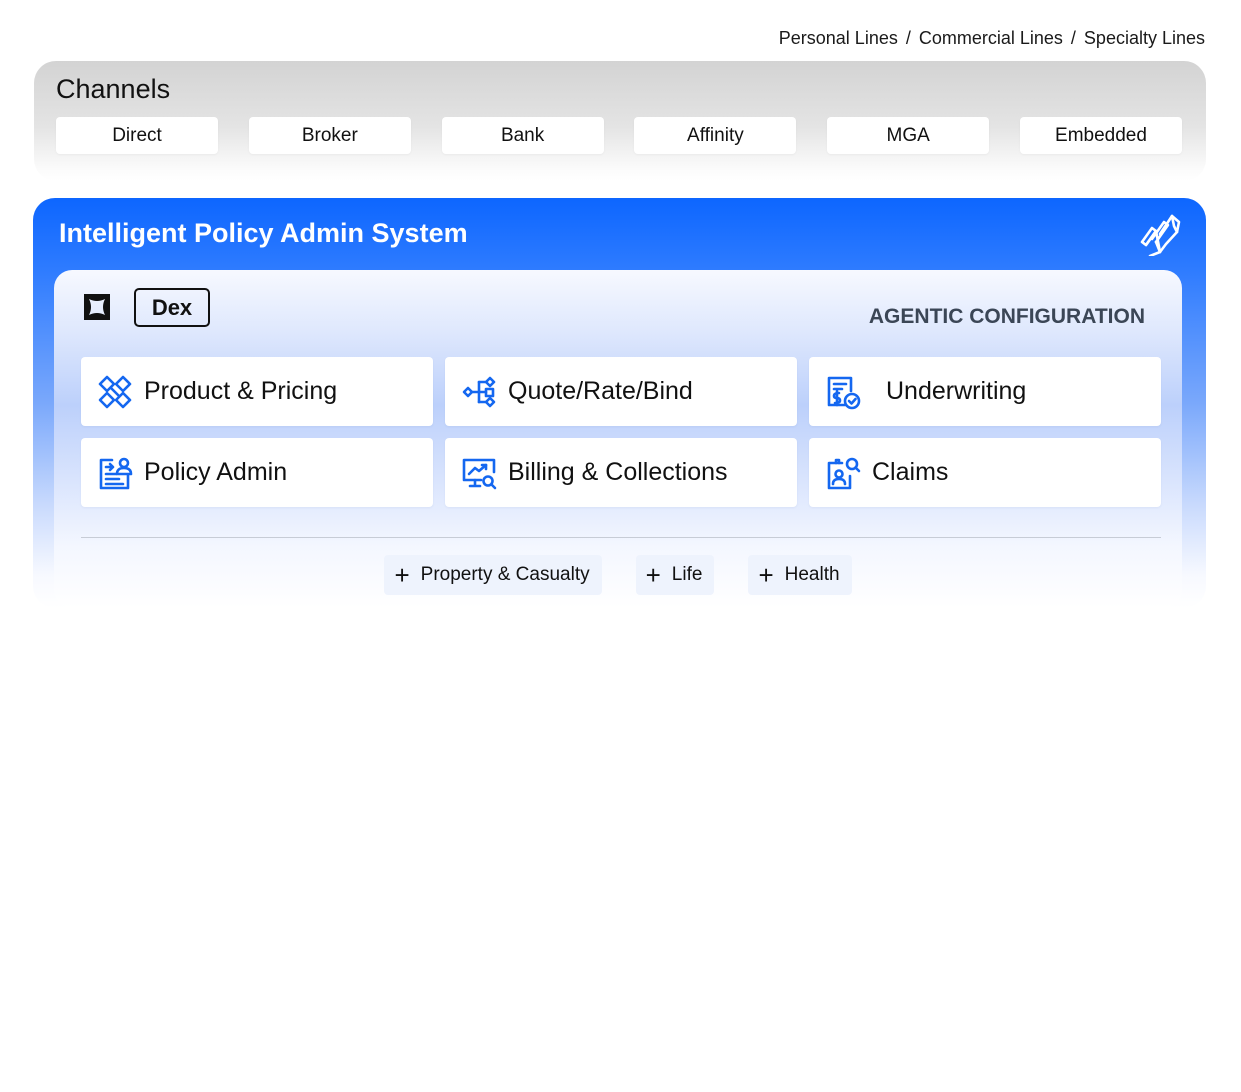 The width and height of the screenshot is (1241, 1092). Describe the element at coordinates (97, 307) in the screenshot. I see `dex-logo-icon` at that location.